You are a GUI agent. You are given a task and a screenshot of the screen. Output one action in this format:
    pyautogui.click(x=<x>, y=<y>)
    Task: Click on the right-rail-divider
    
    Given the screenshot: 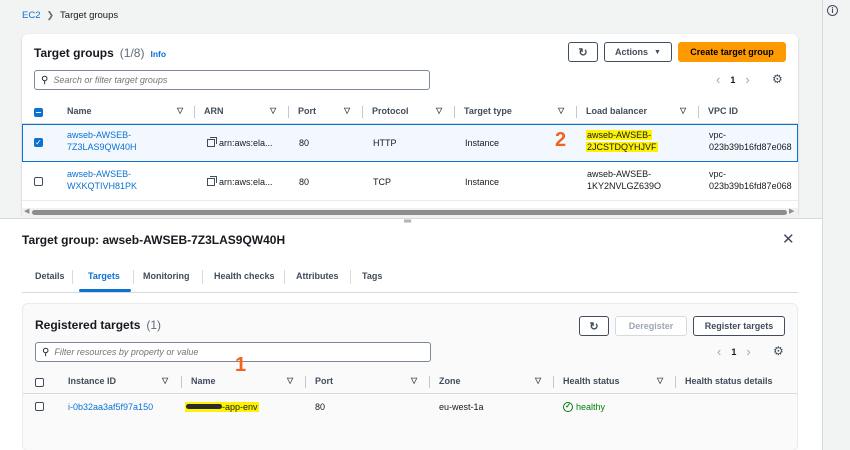 What is the action you would take?
    pyautogui.click(x=822, y=225)
    